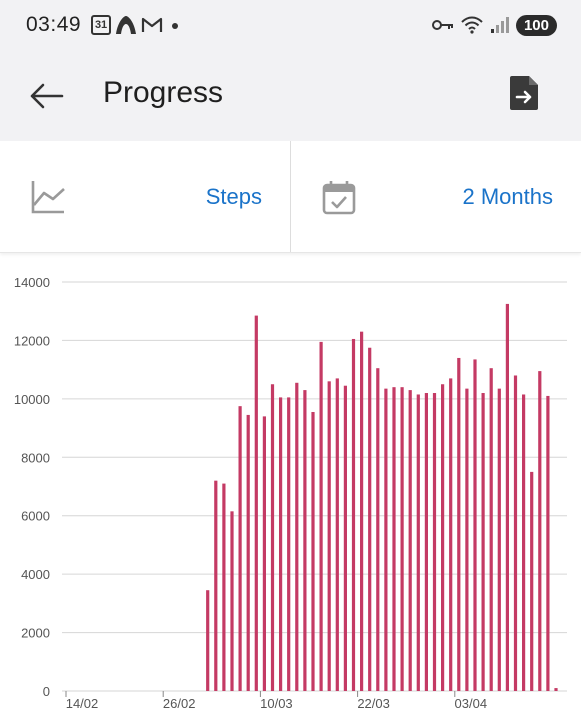  I want to click on export-file-icon, so click(524, 93).